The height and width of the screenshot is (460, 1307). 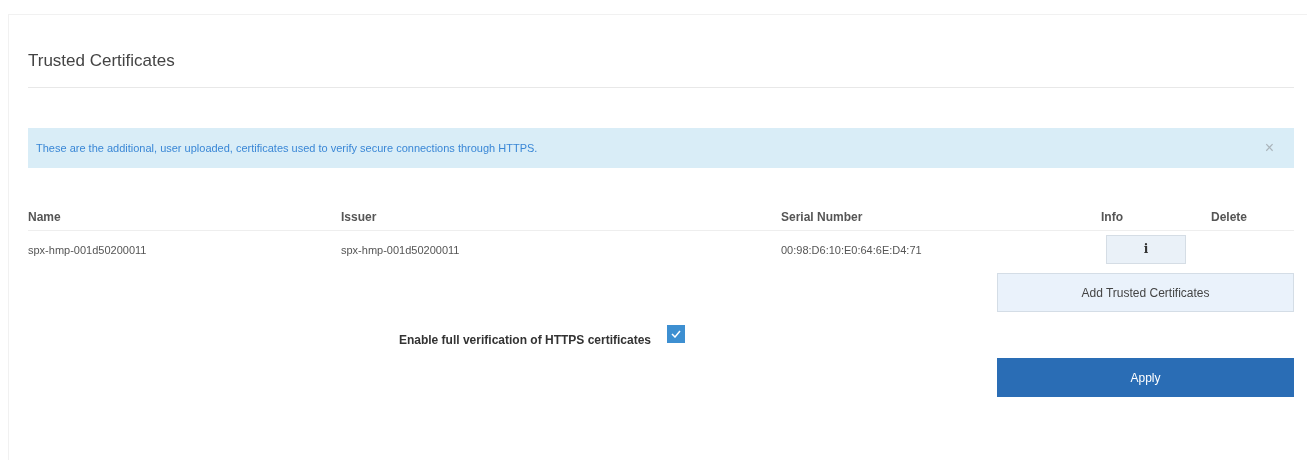 I want to click on info-button: i, so click(x=1146, y=249).